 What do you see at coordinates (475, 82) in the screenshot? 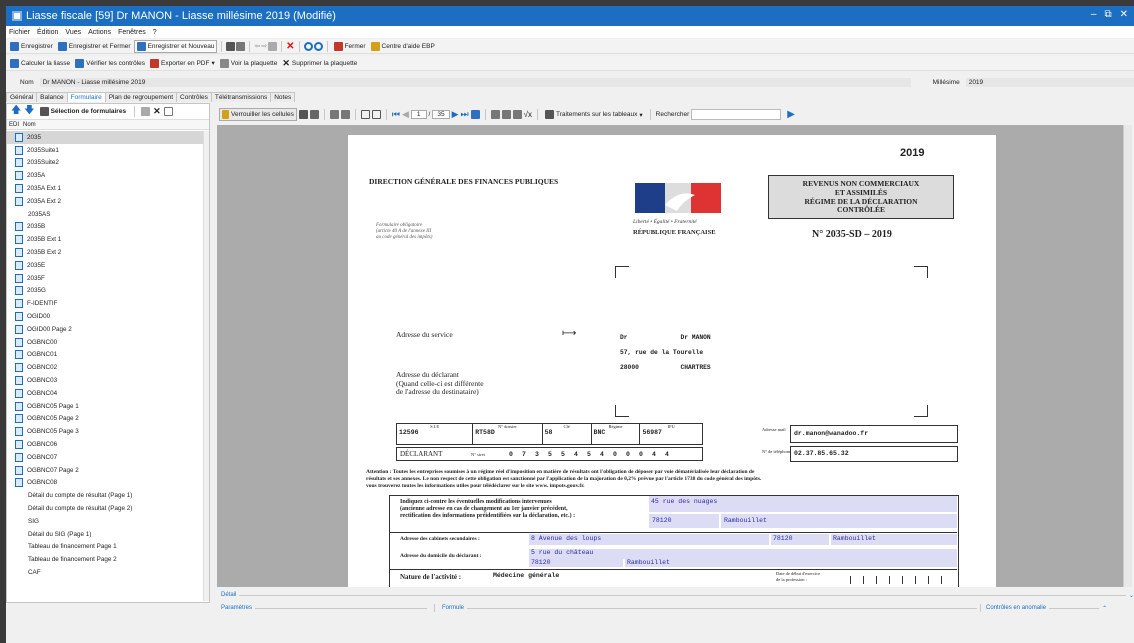
I see `name-field: Dr MANON - Liasse millésime 2019` at bounding box center [475, 82].